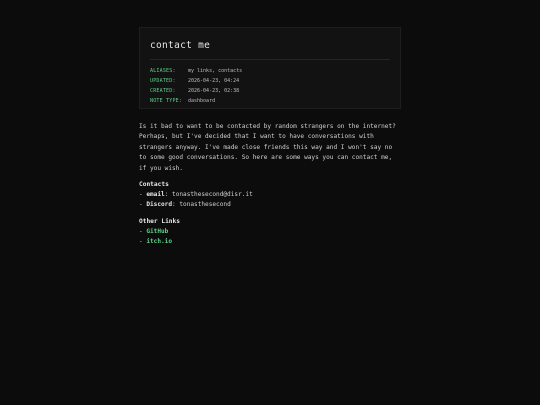  What do you see at coordinates (270, 71) in the screenshot?
I see `meta-row-aliases: ALIASES: my links, contacts` at bounding box center [270, 71].